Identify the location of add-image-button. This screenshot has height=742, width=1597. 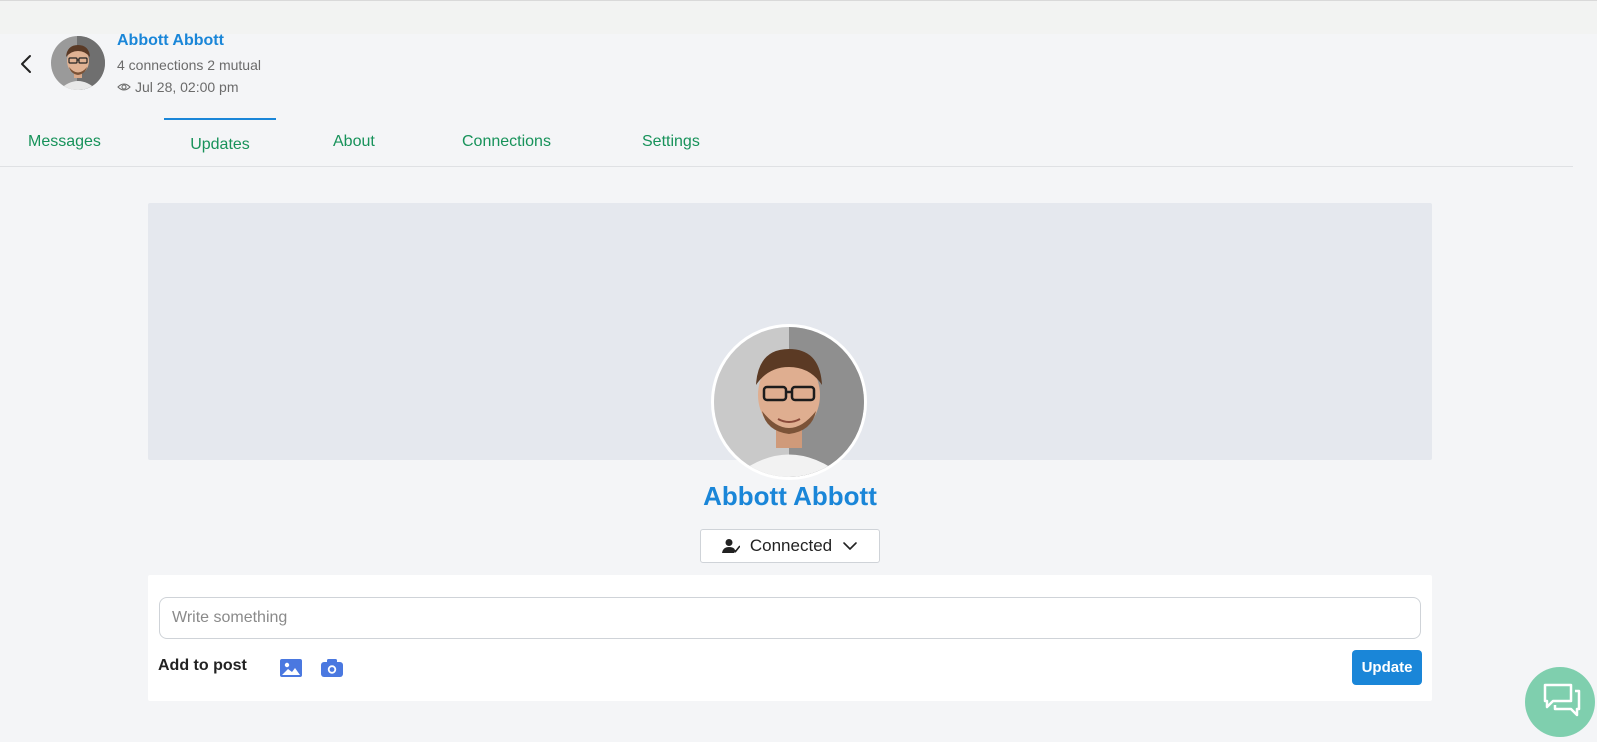
(291, 668).